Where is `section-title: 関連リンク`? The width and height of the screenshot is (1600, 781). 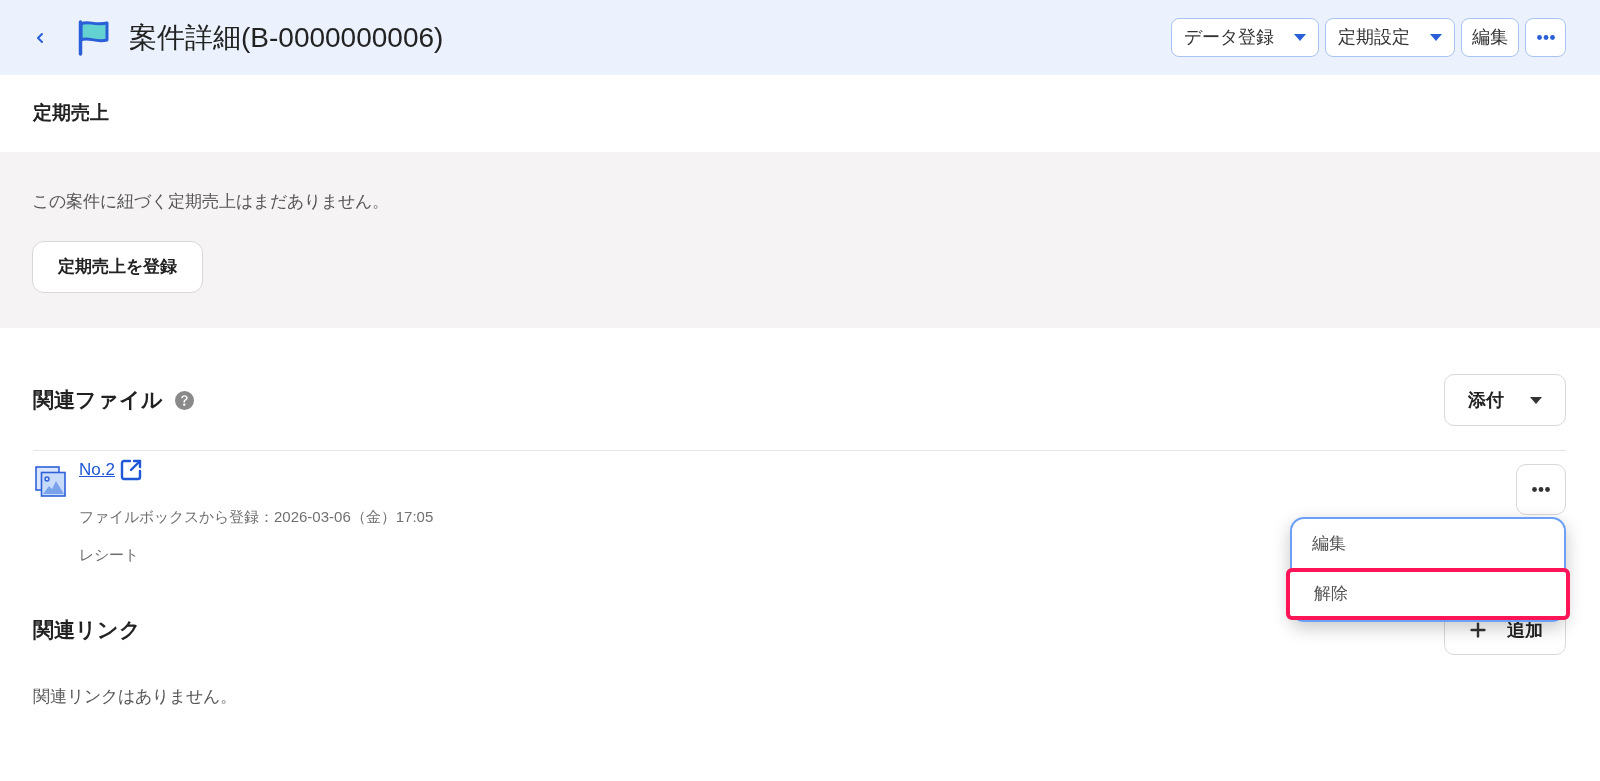
section-title: 関連リンク is located at coordinates (87, 630).